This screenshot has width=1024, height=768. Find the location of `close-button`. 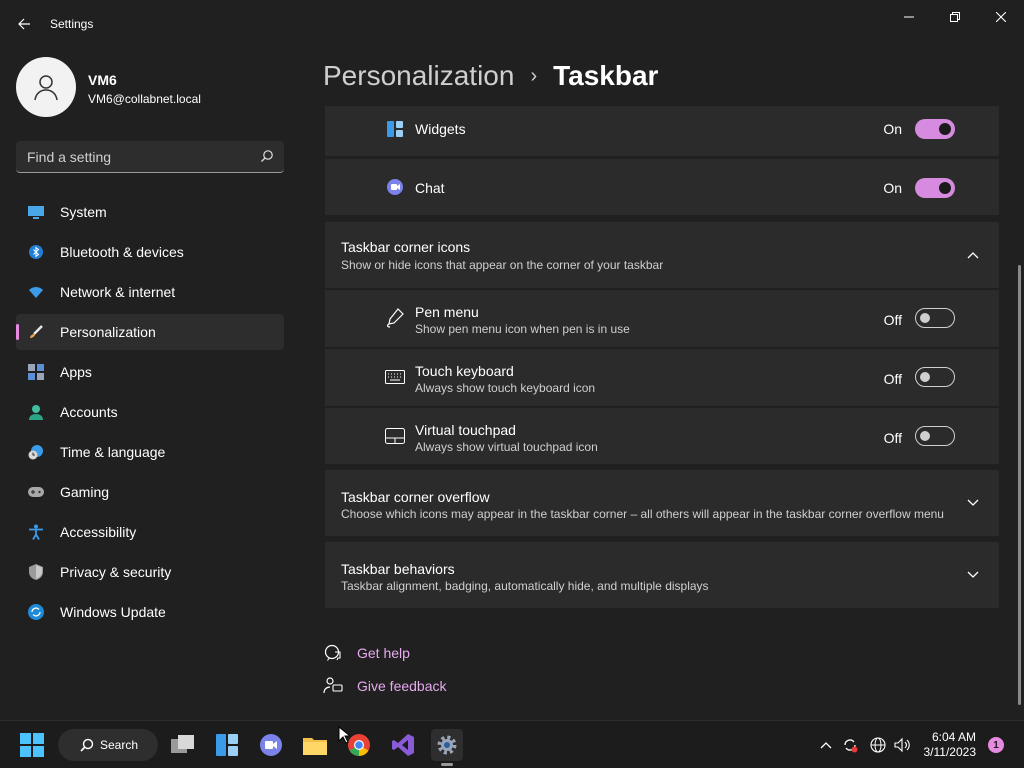

close-button is located at coordinates (1001, 17).